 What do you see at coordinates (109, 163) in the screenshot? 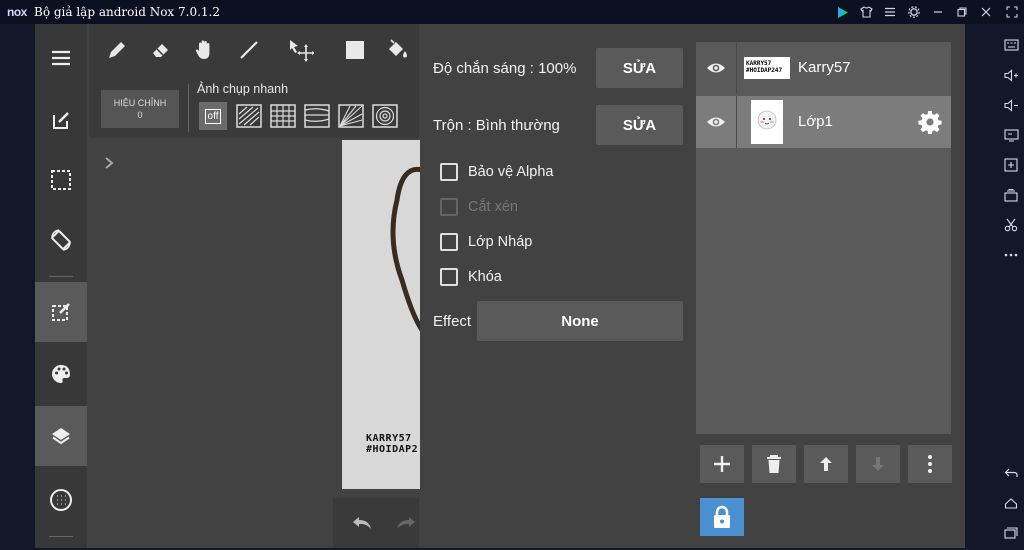
I see `expand-chevron-icon` at bounding box center [109, 163].